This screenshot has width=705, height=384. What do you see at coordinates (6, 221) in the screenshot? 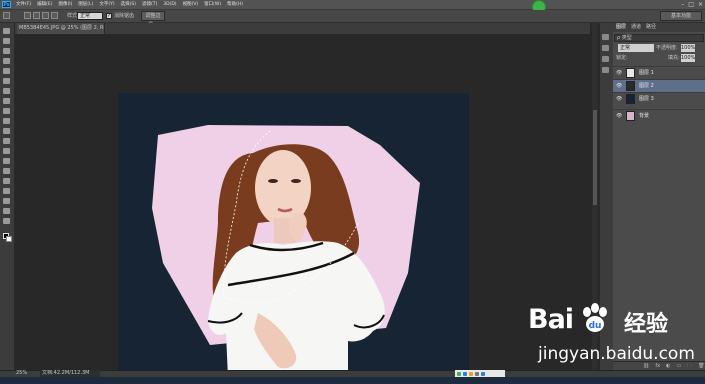
I see `zoom-tool-icon` at bounding box center [6, 221].